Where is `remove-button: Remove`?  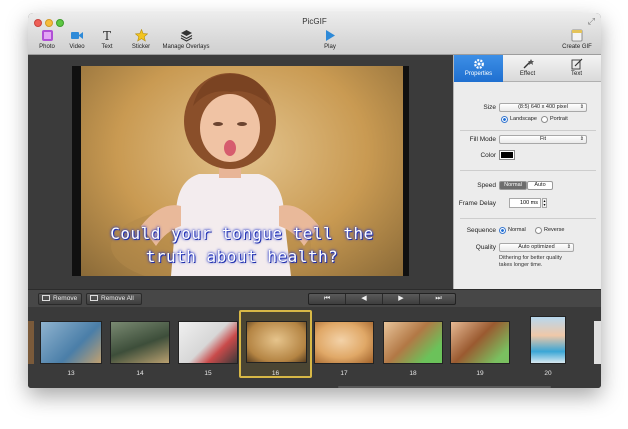 remove-button: Remove is located at coordinates (60, 299).